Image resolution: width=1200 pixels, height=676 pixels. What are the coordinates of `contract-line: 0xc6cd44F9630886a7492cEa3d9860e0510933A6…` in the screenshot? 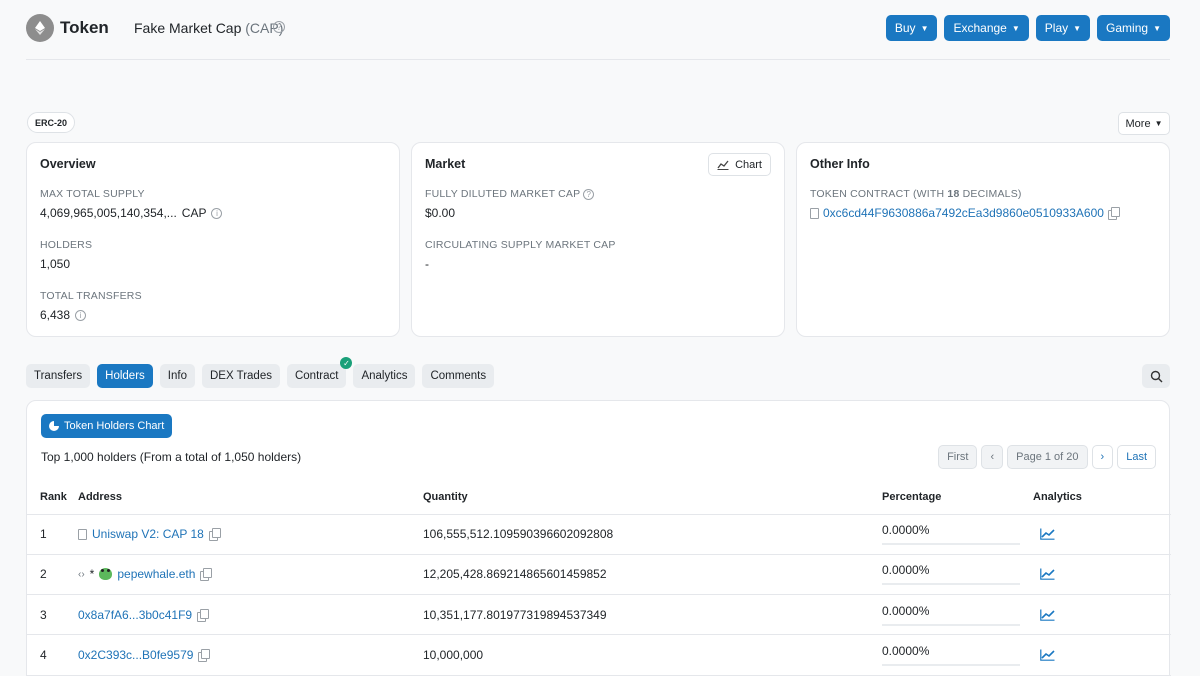 It's located at (983, 213).